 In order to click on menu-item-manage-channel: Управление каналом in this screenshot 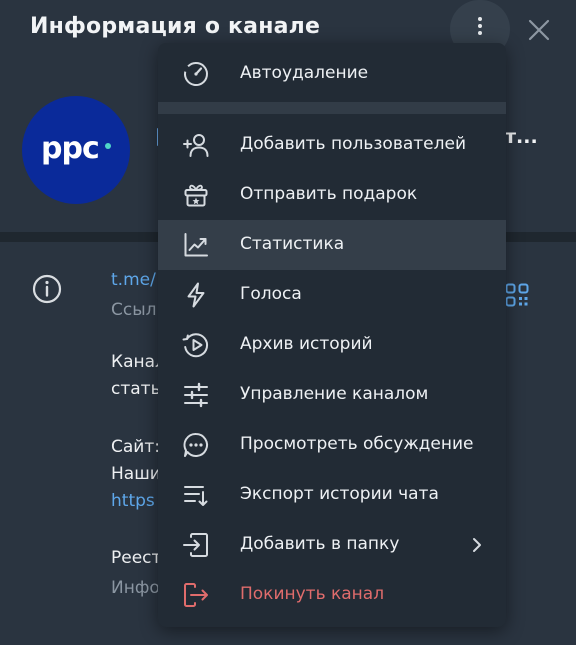, I will do `click(332, 395)`.